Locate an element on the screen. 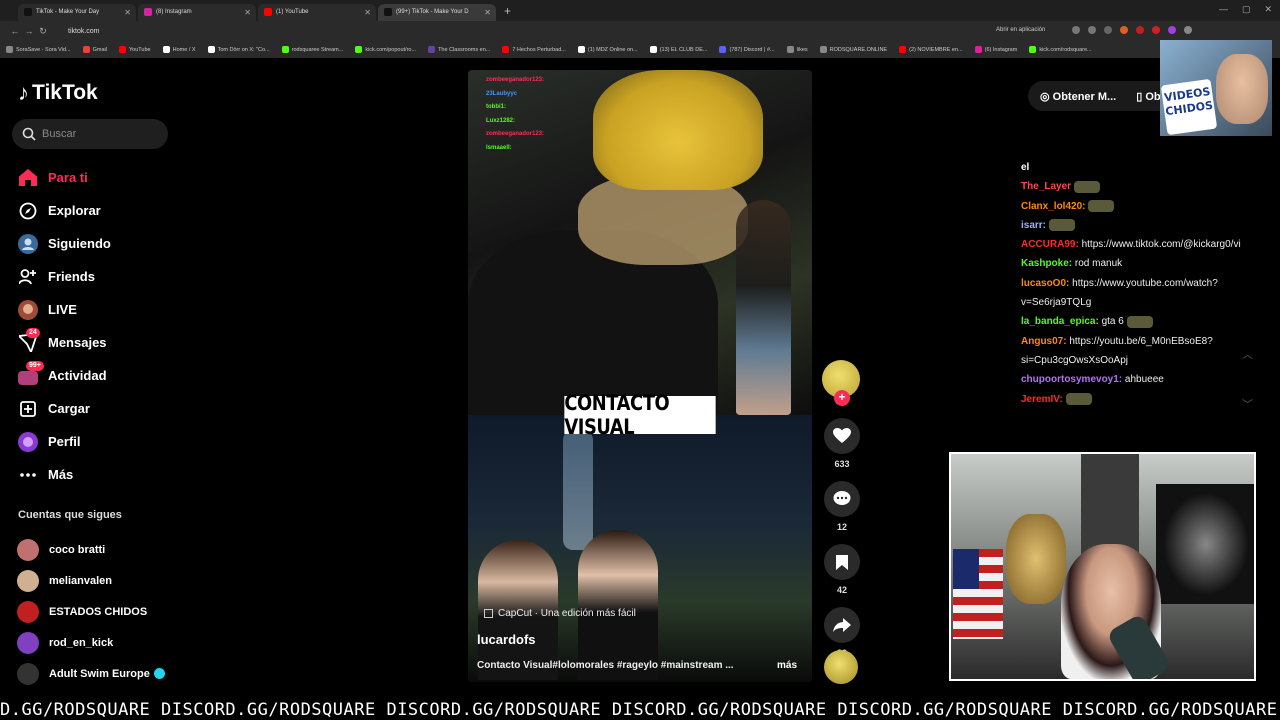  browser-tab-tiktok-active: (99+) TikTok - Make Your D ✕ is located at coordinates (437, 12).